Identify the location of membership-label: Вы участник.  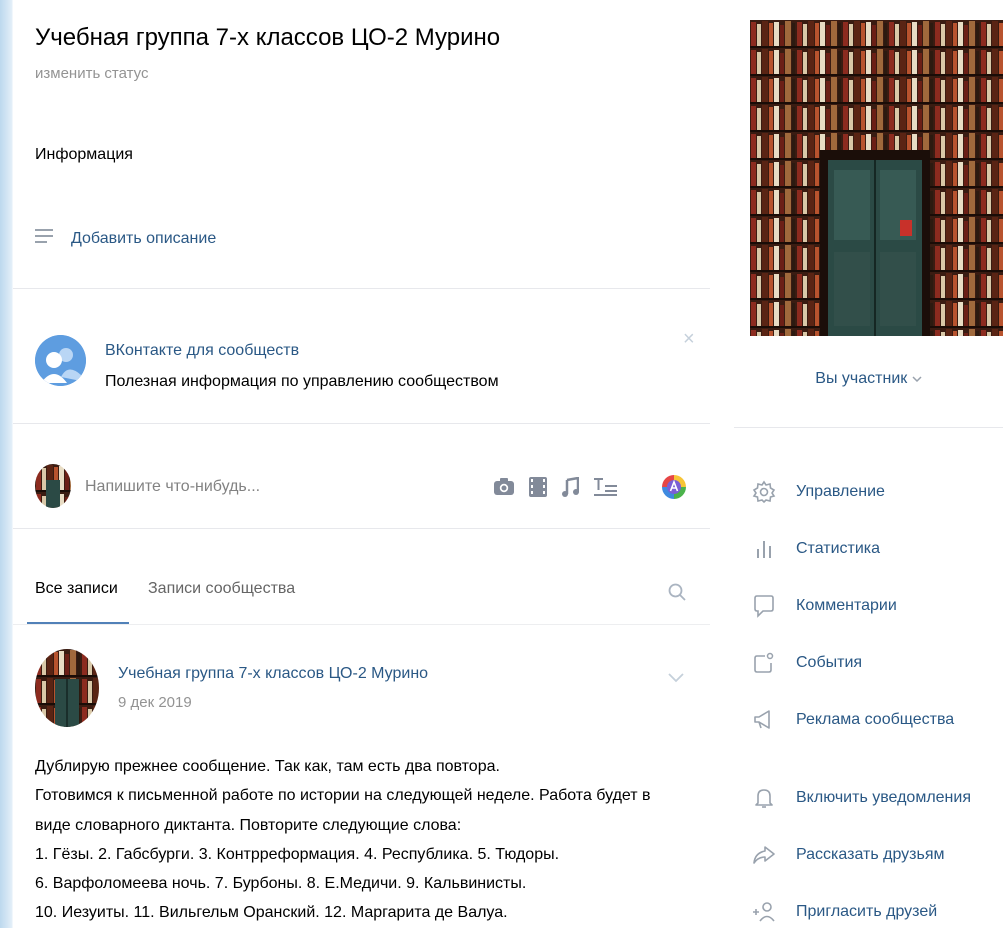
(861, 378).